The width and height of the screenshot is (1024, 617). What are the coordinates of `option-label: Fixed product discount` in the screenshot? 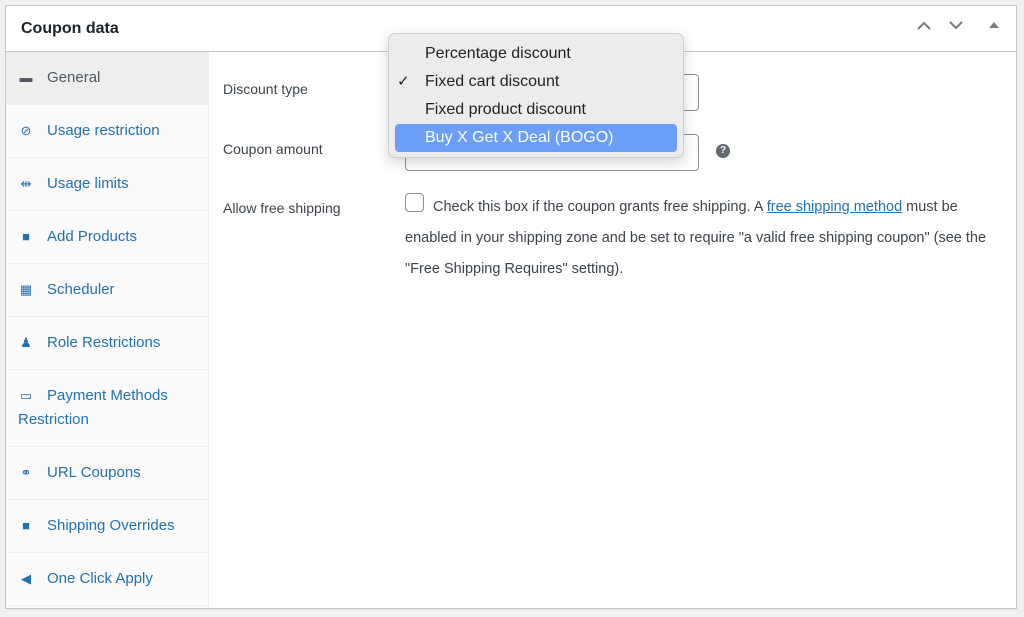 It's located at (505, 109).